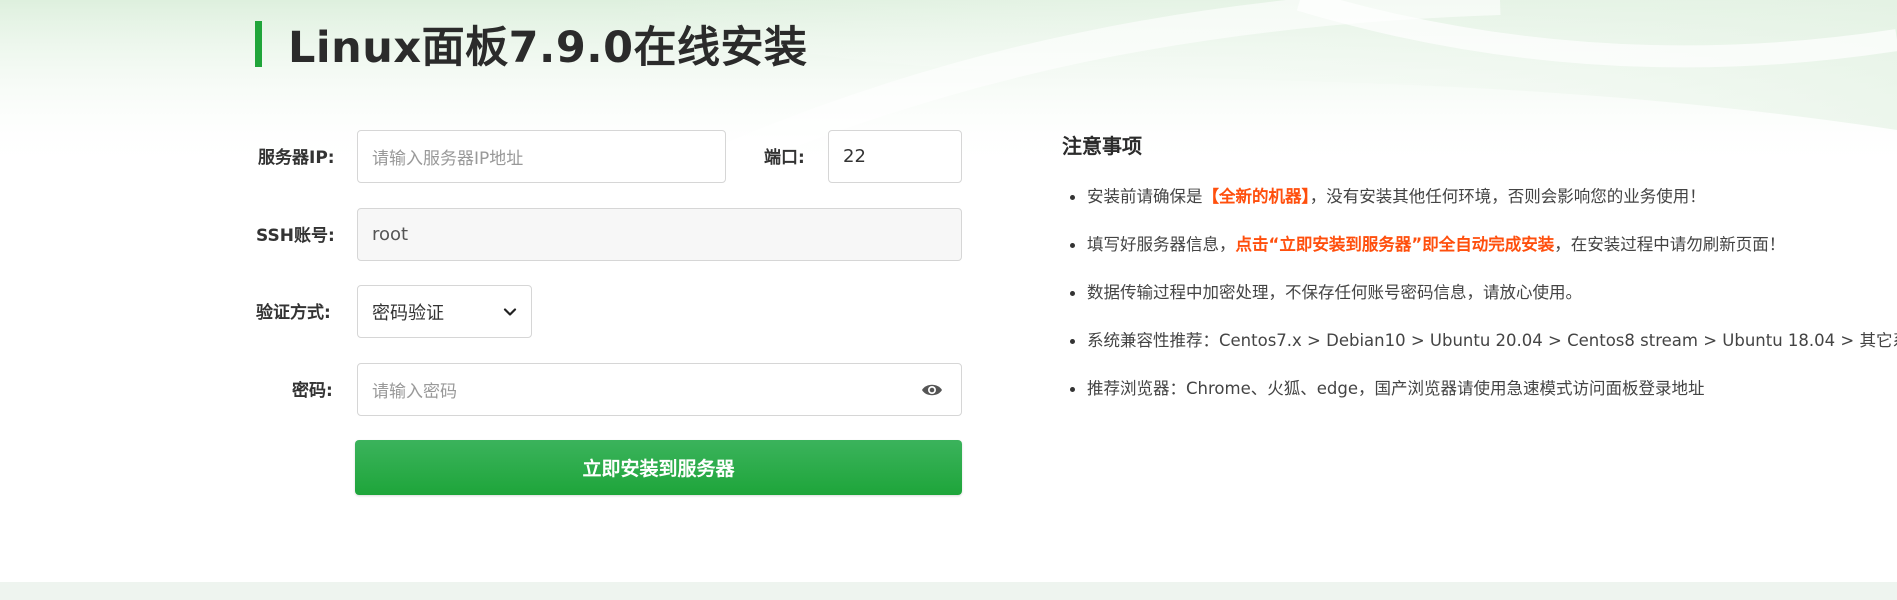 This screenshot has width=1897, height=600. I want to click on auth-method-select: 密码验证, so click(444, 311).